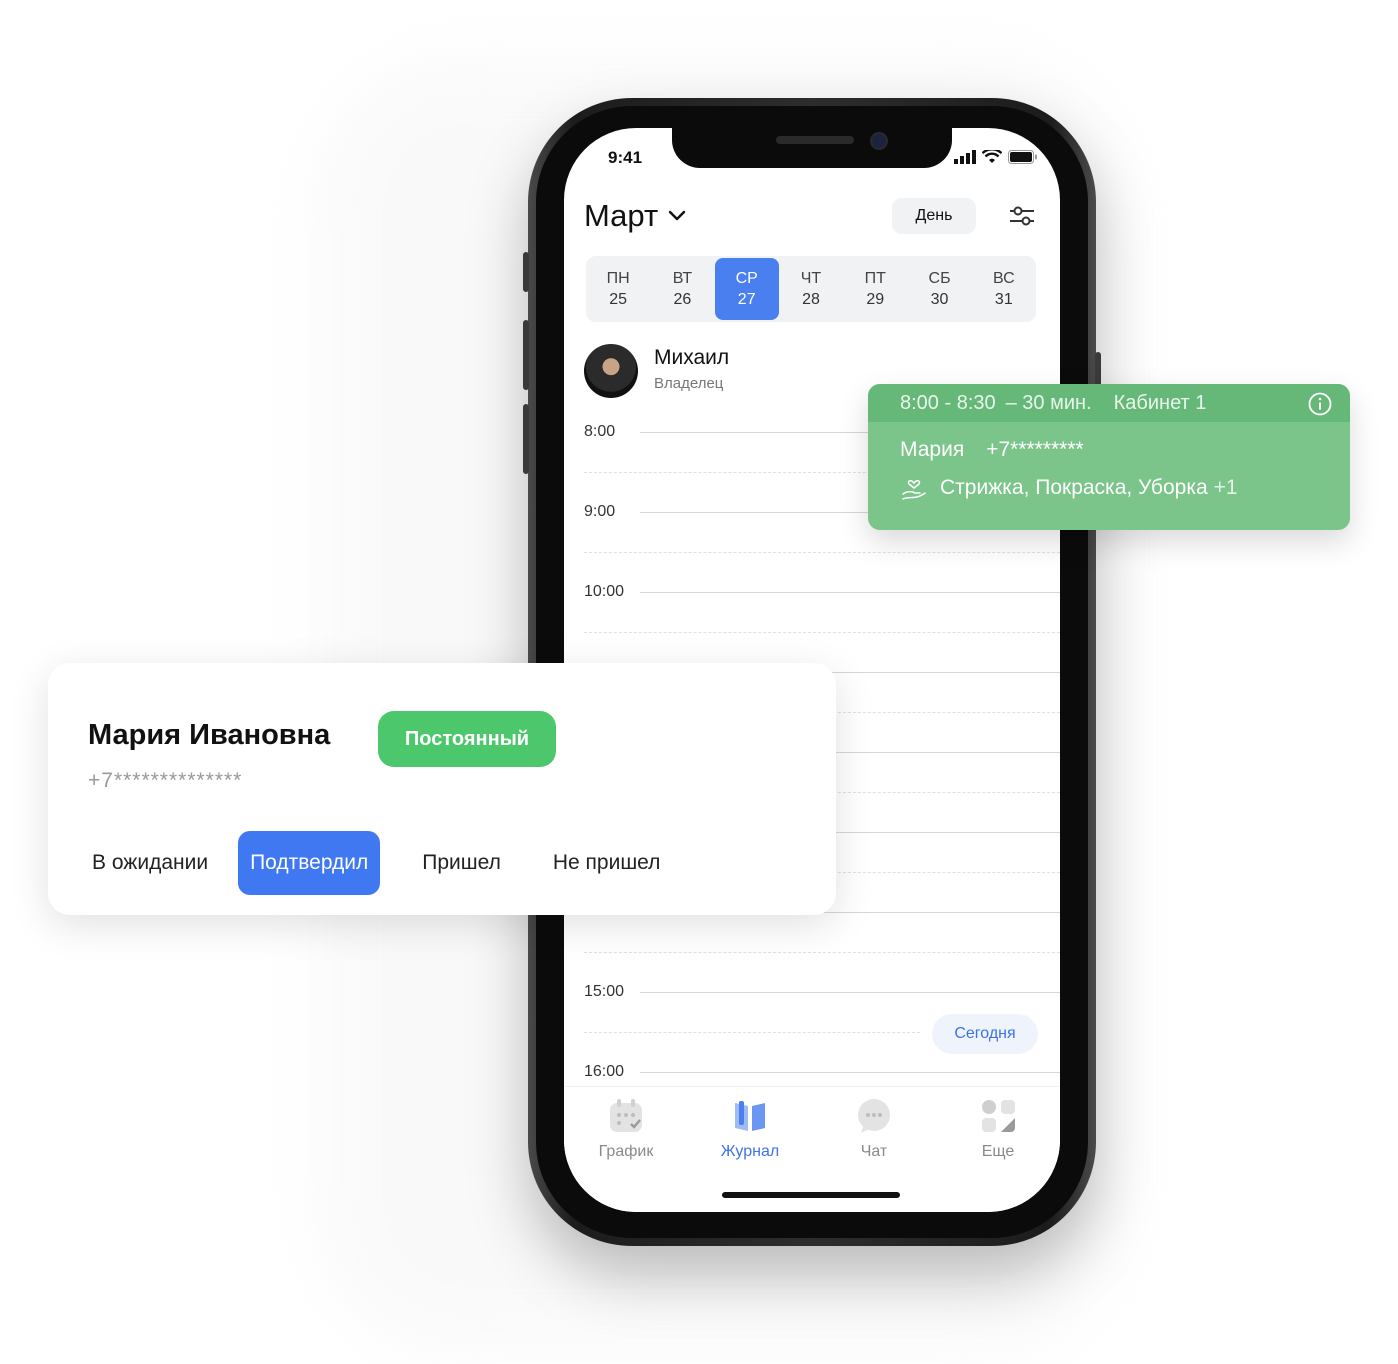  Describe the element at coordinates (600, 511) in the screenshot. I see `hour-label: 9:00` at that location.